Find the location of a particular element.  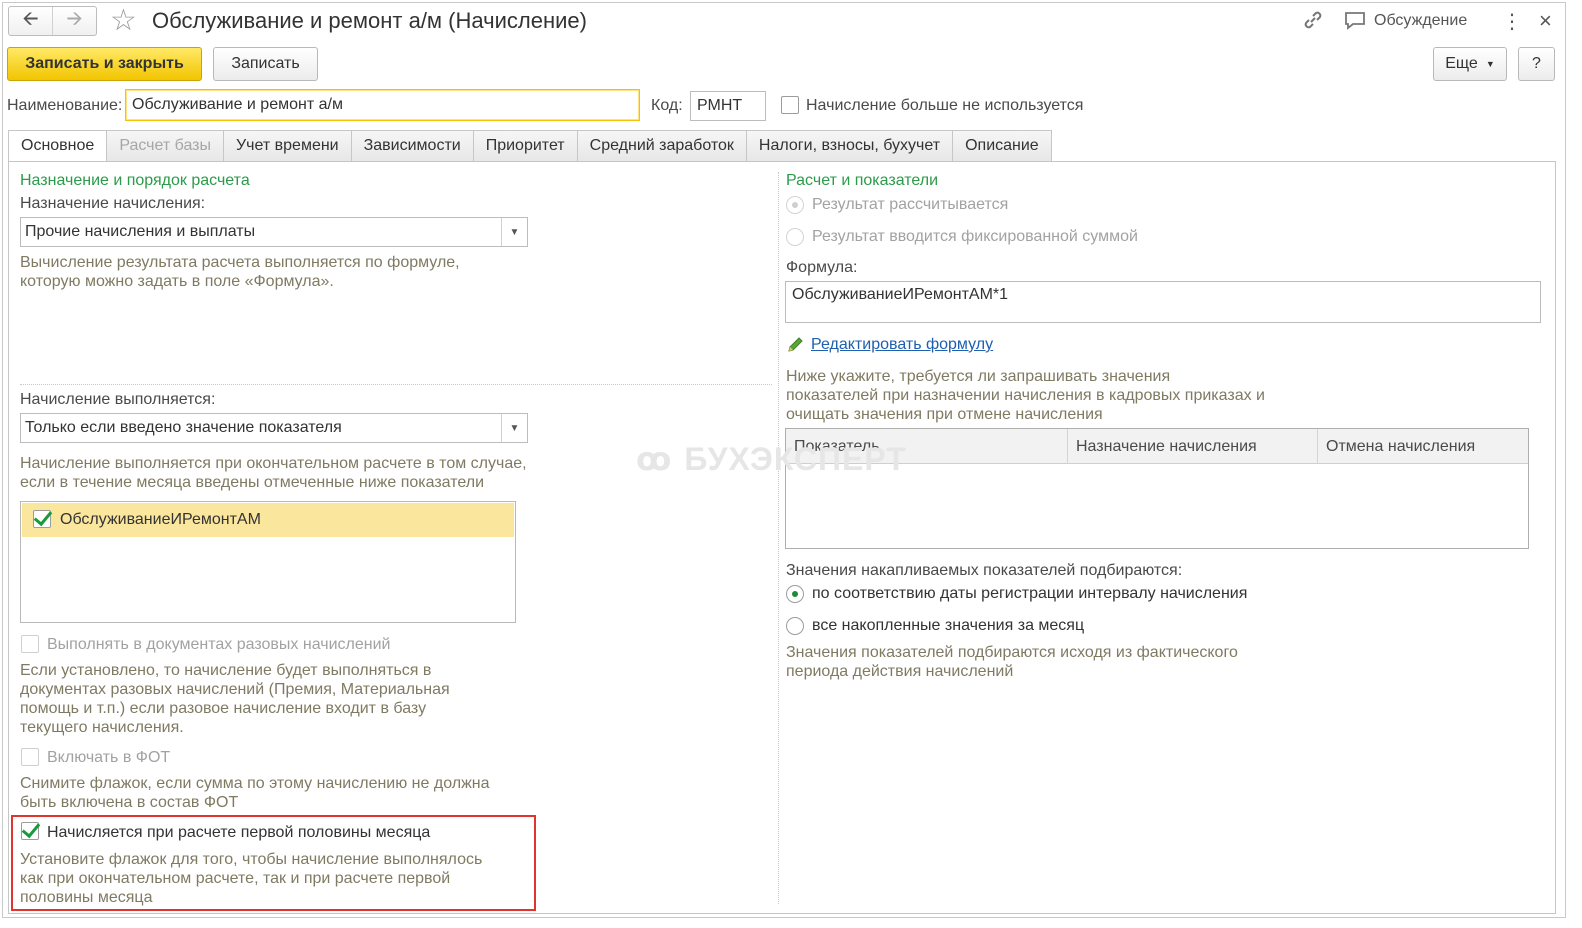

pencil-icon is located at coordinates (795, 347).